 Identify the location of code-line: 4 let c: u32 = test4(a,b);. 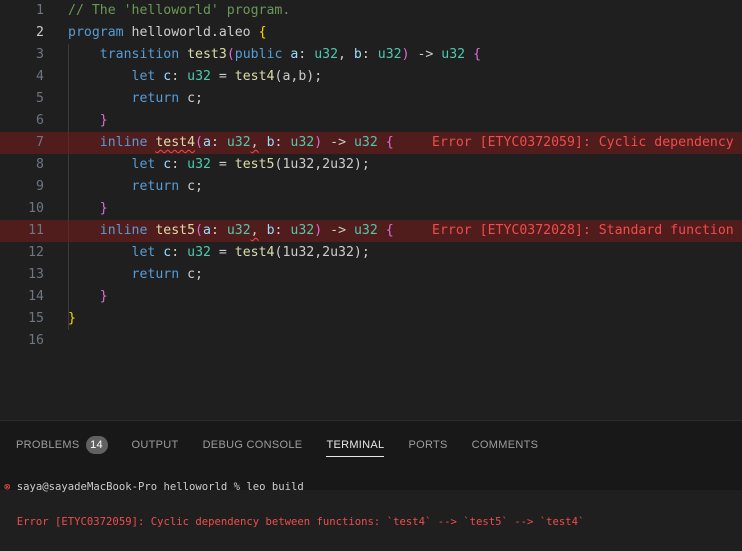
(371, 77).